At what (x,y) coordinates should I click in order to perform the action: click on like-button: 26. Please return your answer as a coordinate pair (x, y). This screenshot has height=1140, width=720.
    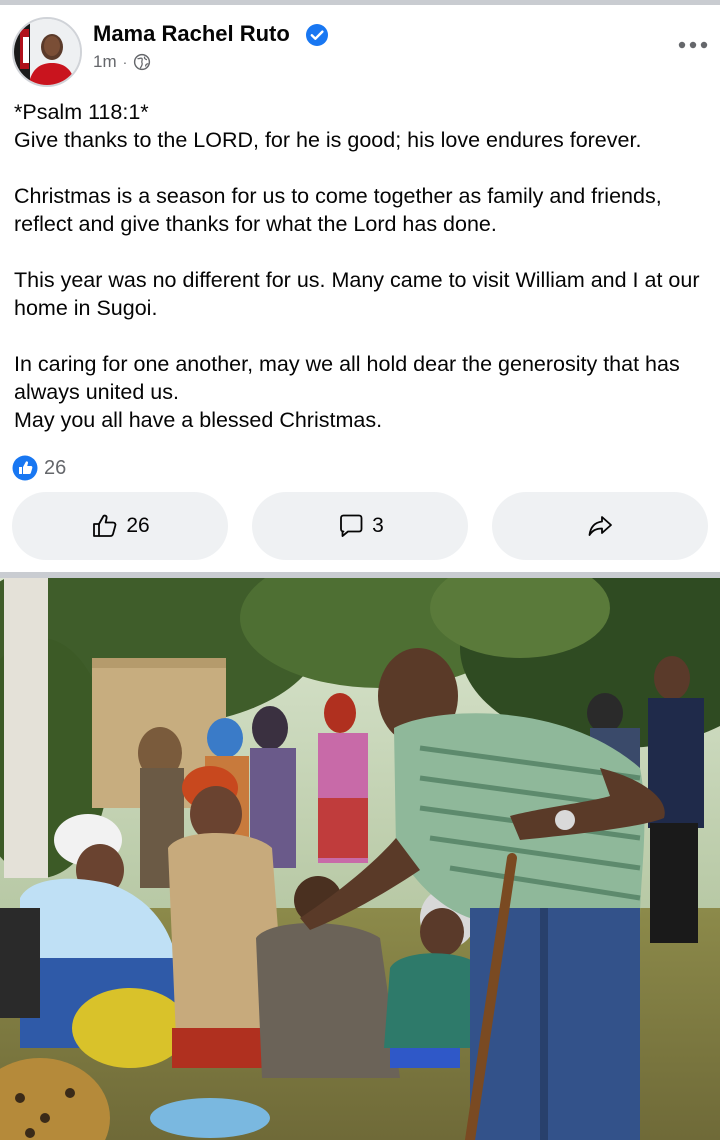
    Looking at the image, I should click on (120, 526).